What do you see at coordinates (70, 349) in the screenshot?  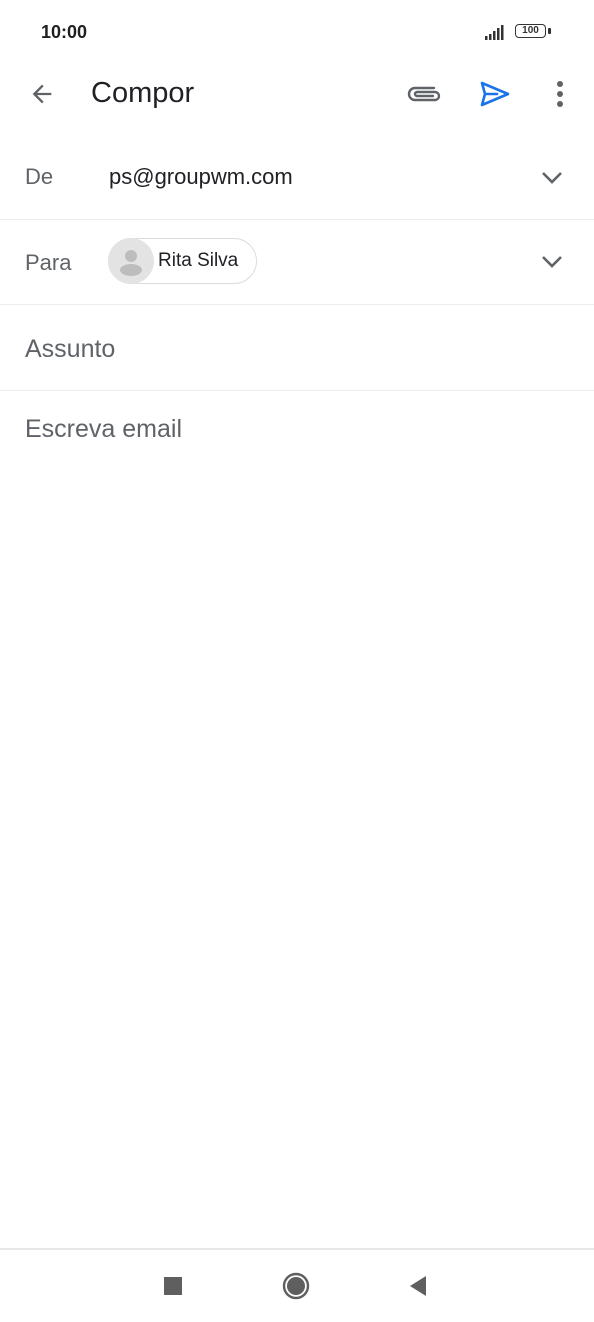 I see `subject-input: Assunto` at bounding box center [70, 349].